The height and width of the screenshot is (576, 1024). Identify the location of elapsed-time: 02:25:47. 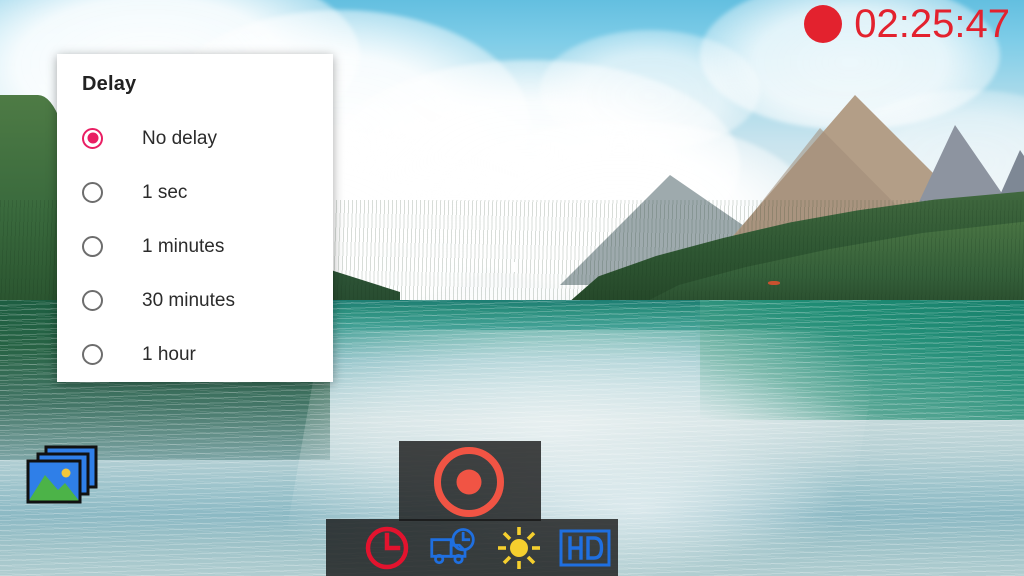
(932, 24).